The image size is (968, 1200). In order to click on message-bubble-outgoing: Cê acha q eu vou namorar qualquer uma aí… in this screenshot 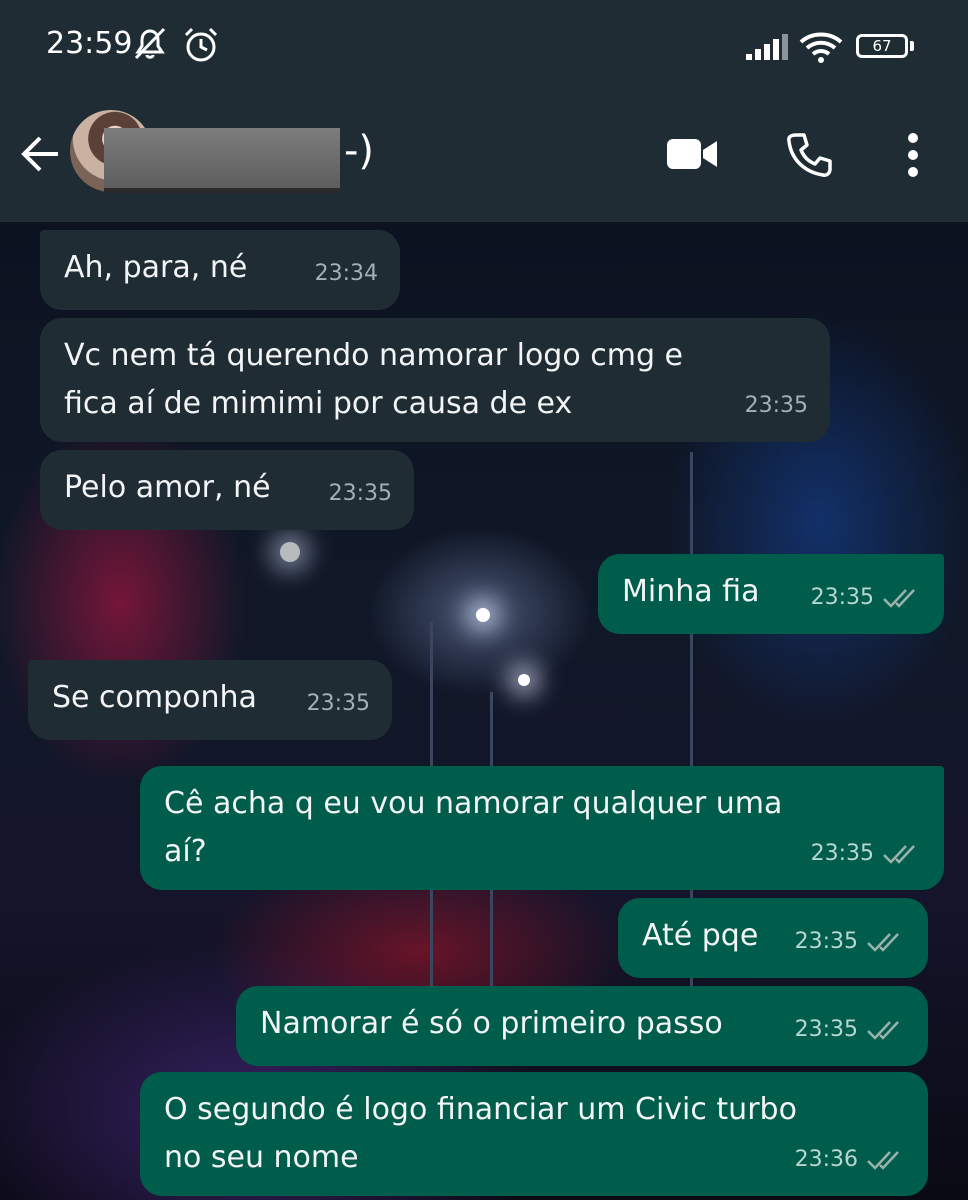, I will do `click(542, 828)`.